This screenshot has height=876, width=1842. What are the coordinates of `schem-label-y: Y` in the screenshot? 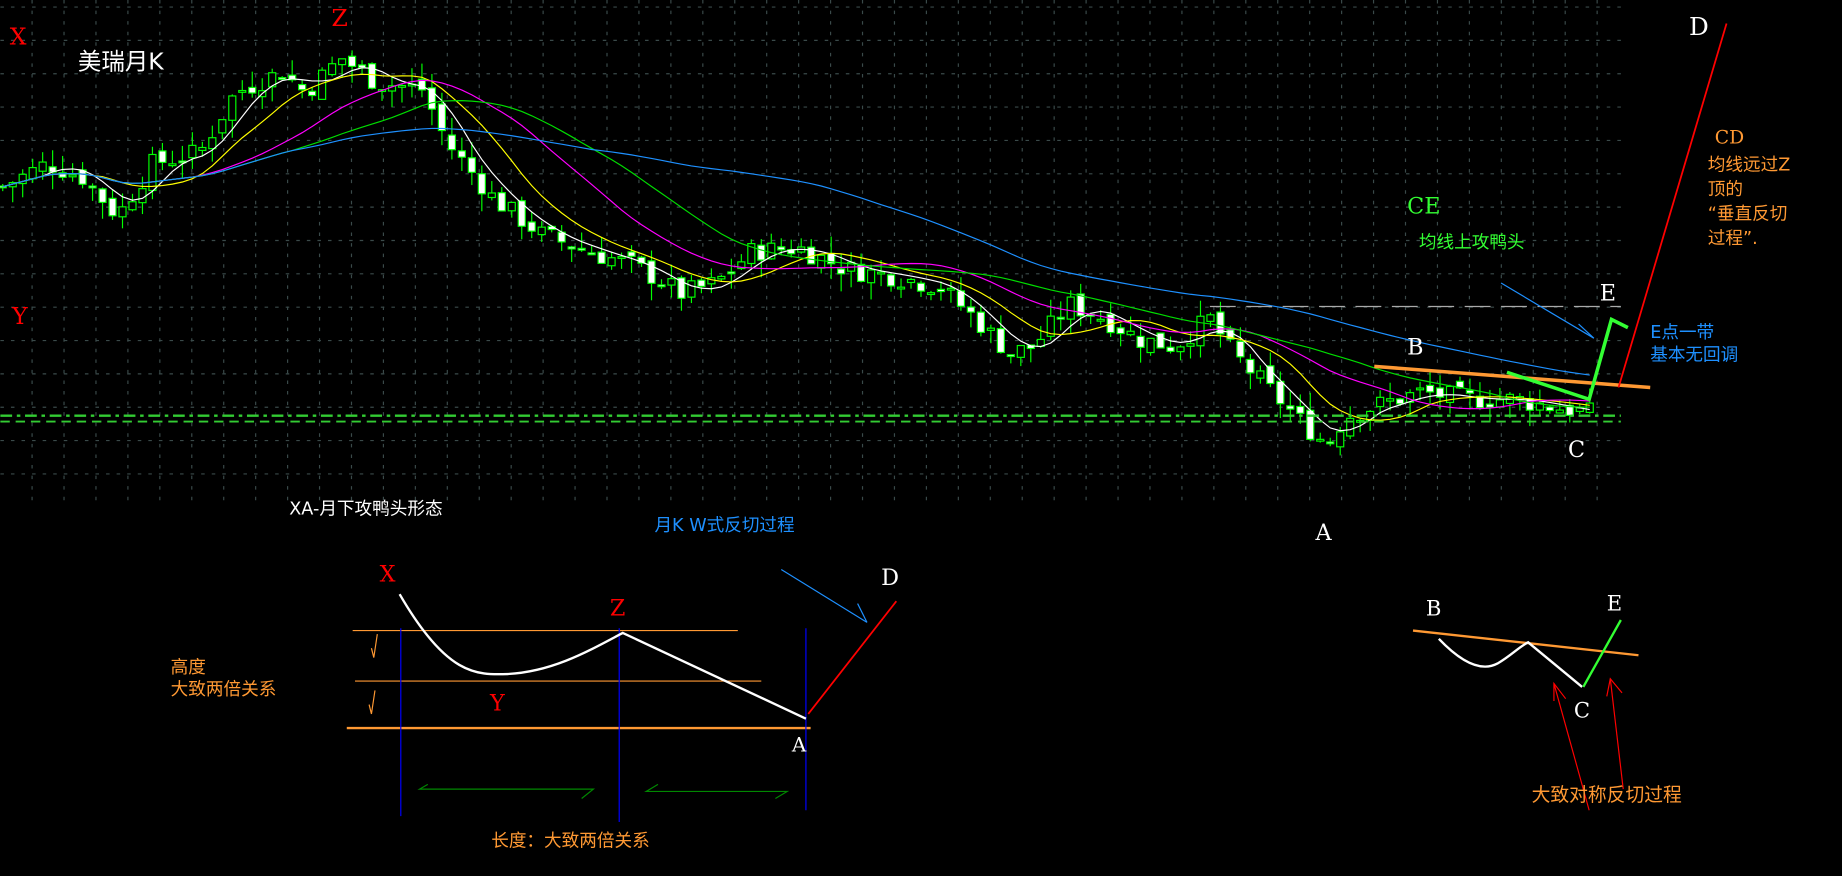 It's located at (497, 703).